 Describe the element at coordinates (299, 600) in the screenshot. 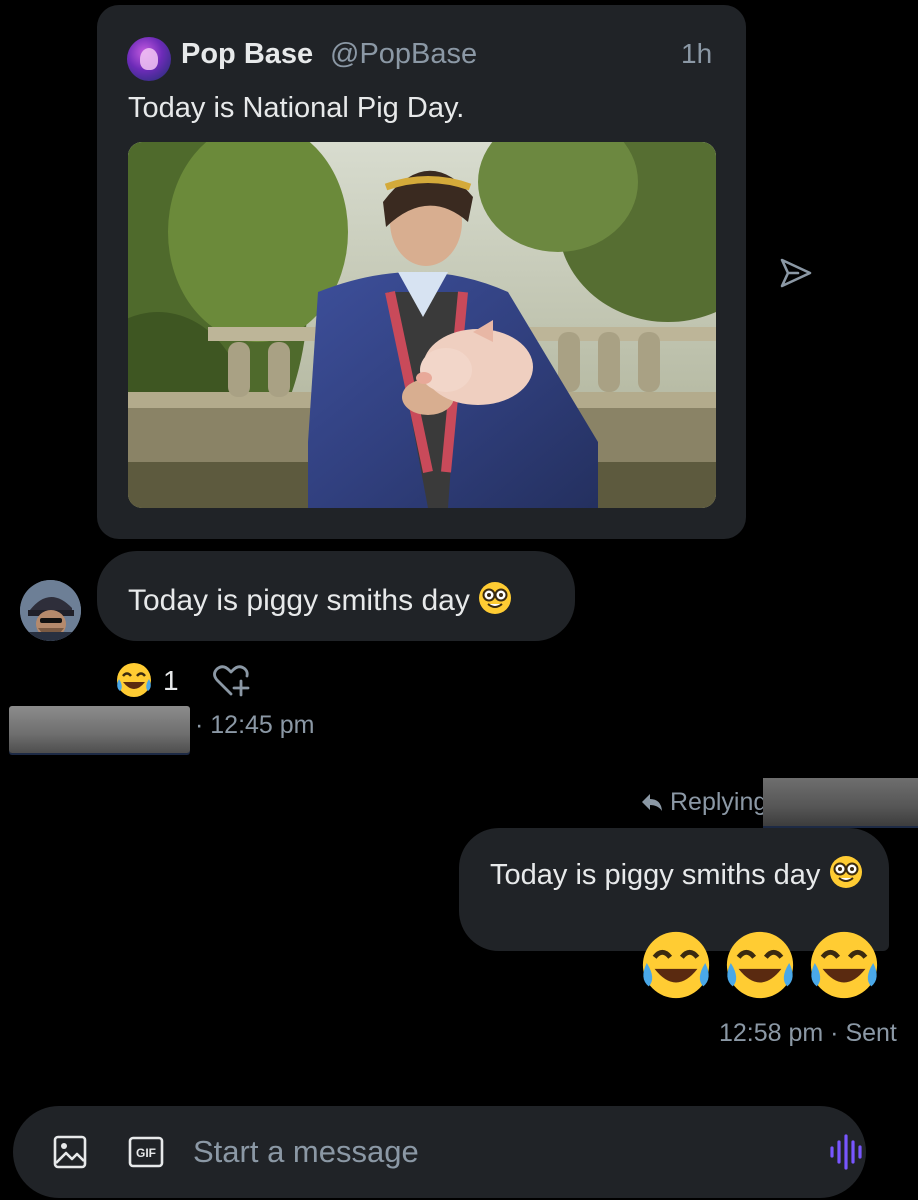

I see `received-message-body: Today is piggy smiths day` at that location.